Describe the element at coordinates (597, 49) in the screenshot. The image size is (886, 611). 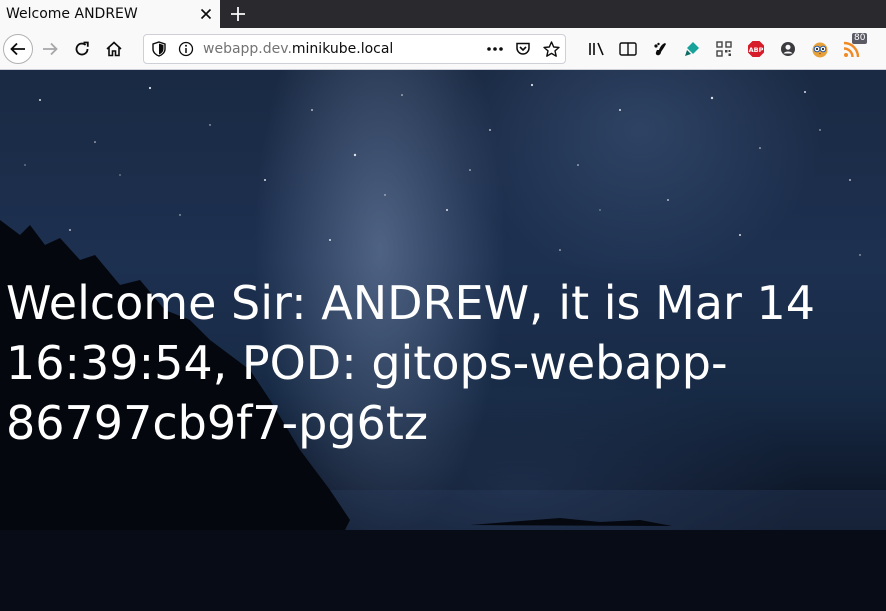
I see `library-icon` at that location.